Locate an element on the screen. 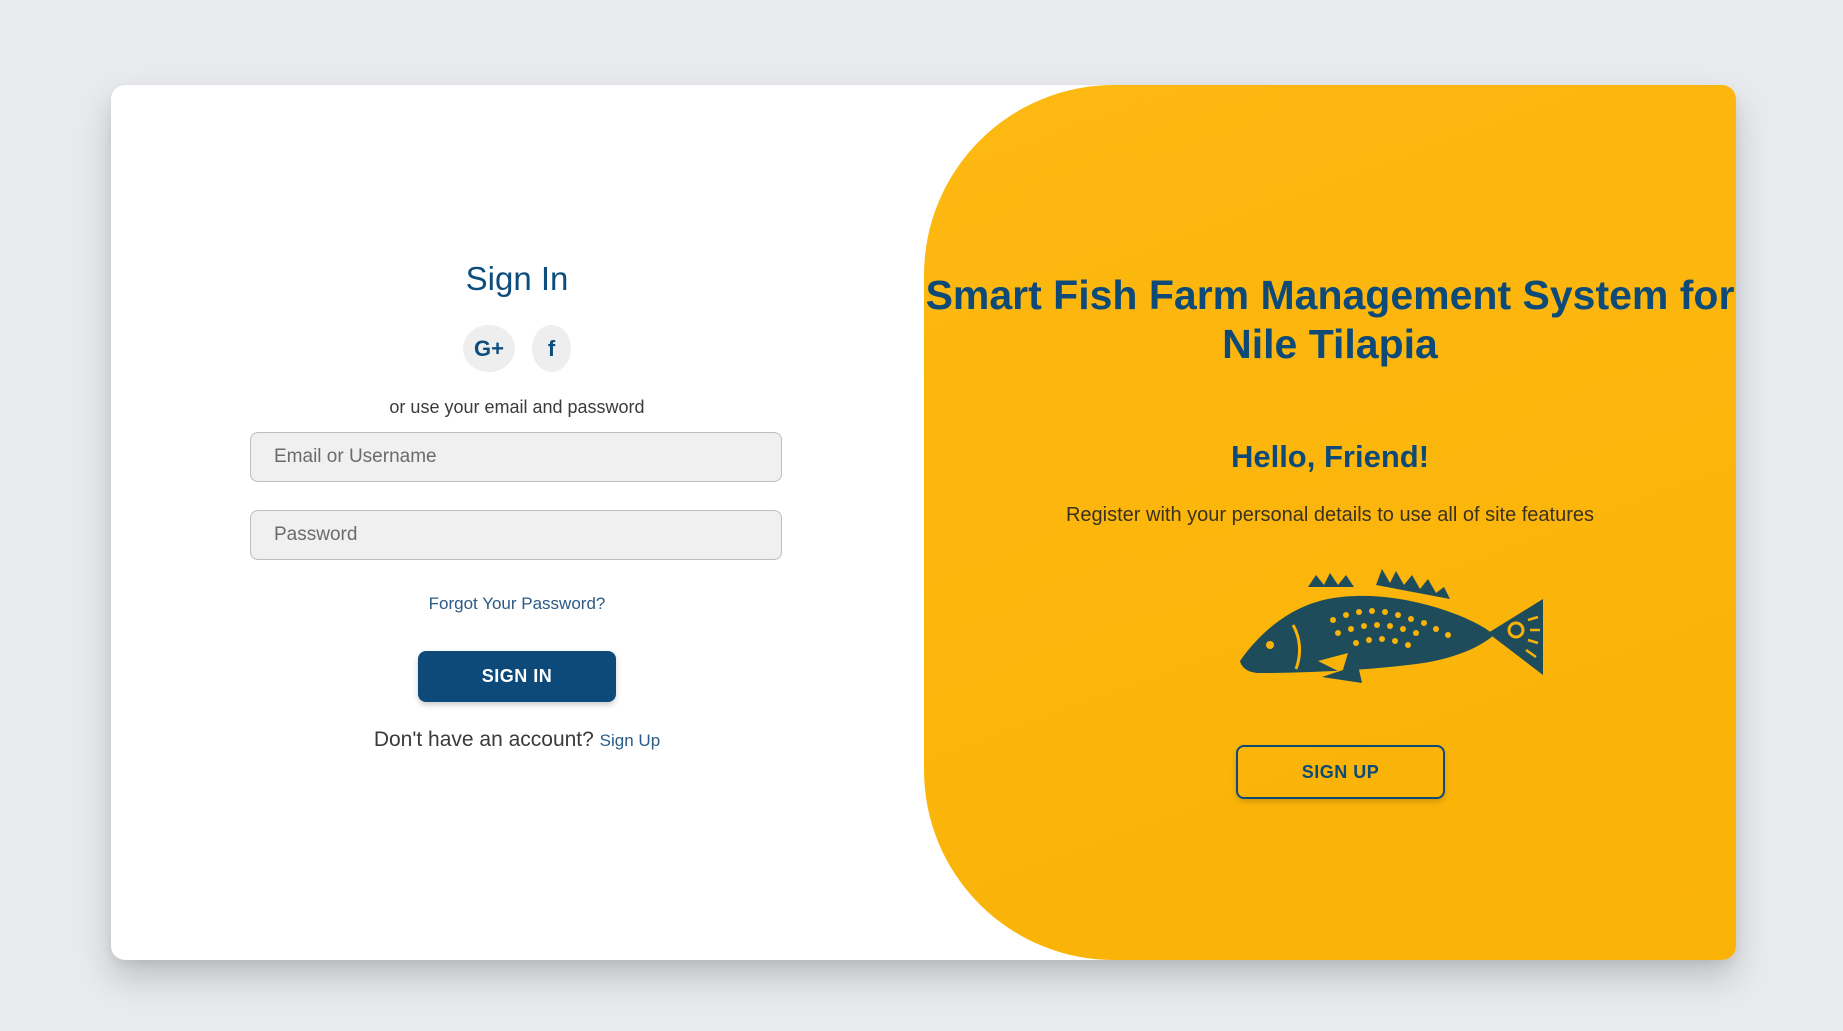 The height and width of the screenshot is (1031, 1843). signin-button: SIGN IN is located at coordinates (517, 676).